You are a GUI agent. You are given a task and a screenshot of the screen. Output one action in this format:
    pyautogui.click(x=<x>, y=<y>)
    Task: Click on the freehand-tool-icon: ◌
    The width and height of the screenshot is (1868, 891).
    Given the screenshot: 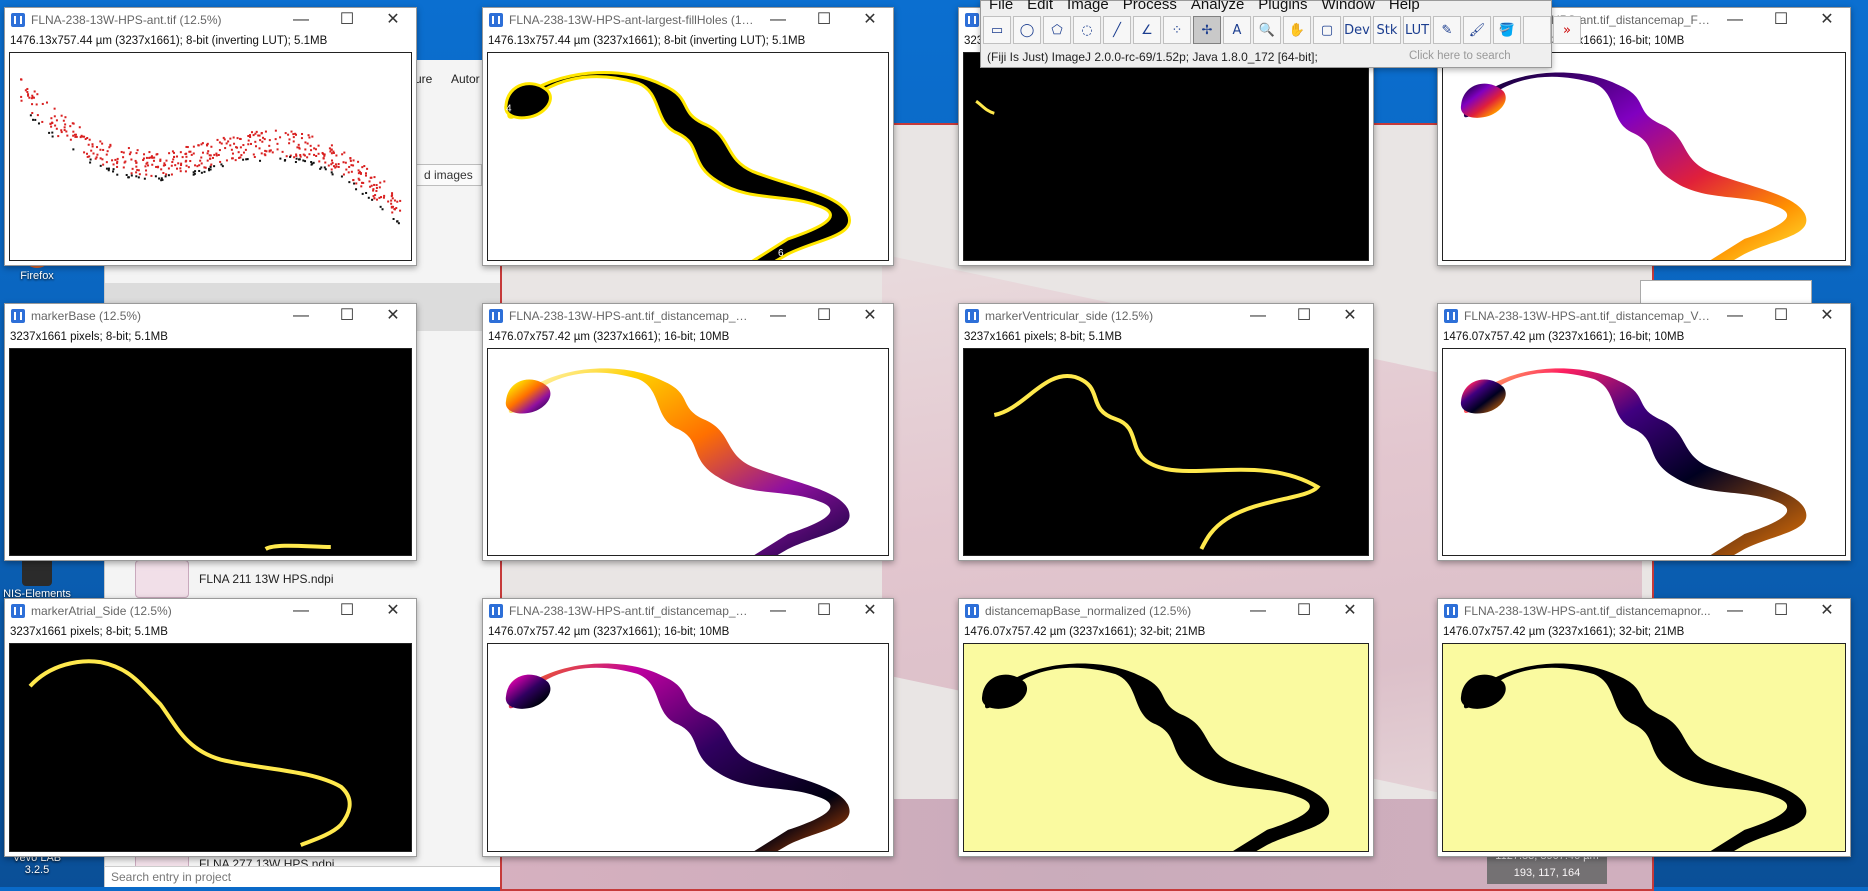 What is the action you would take?
    pyautogui.click(x=1087, y=30)
    